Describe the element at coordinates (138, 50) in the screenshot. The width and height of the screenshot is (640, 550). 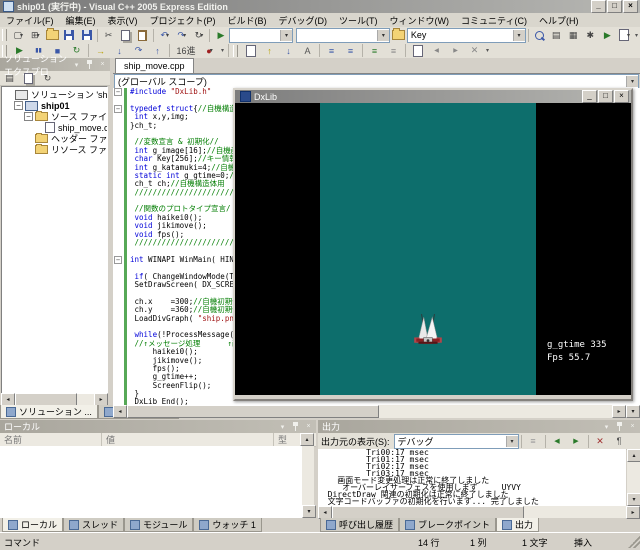
I see `step-over-button: ↷` at that location.